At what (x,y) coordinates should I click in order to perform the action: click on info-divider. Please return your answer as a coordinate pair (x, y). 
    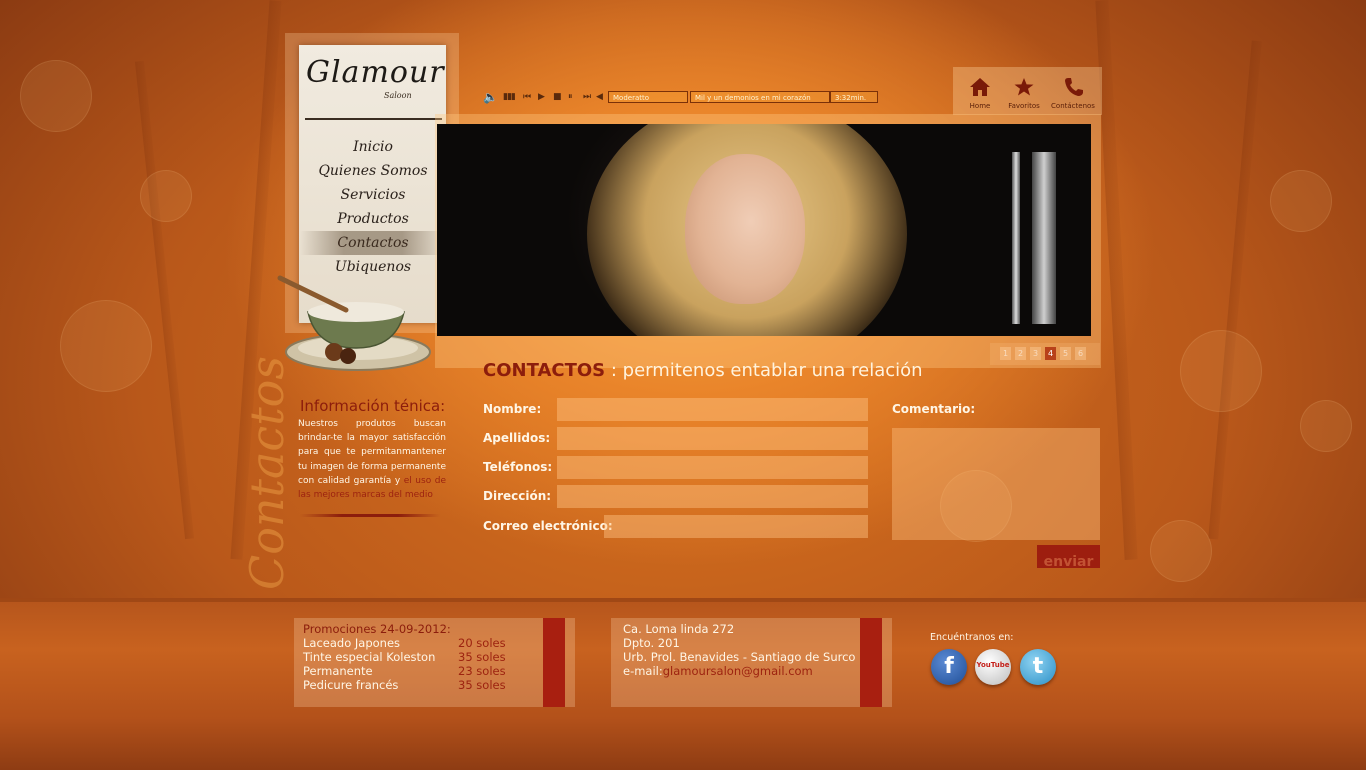
    Looking at the image, I should click on (370, 515).